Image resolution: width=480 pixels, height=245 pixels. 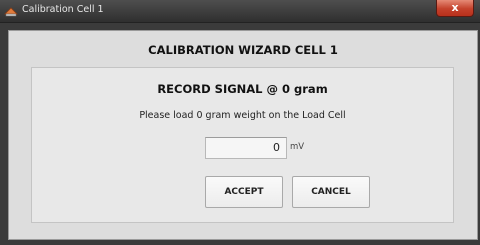 What do you see at coordinates (11, 12) in the screenshot?
I see `app-icon` at bounding box center [11, 12].